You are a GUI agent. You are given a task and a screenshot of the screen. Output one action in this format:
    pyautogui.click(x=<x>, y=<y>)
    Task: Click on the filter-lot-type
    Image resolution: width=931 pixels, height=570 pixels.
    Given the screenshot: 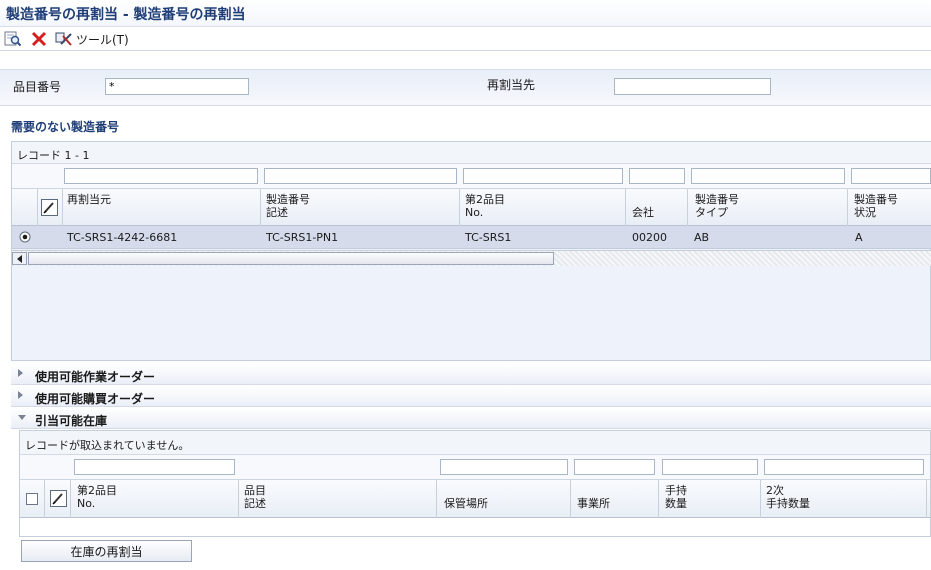 What is the action you would take?
    pyautogui.click(x=768, y=176)
    